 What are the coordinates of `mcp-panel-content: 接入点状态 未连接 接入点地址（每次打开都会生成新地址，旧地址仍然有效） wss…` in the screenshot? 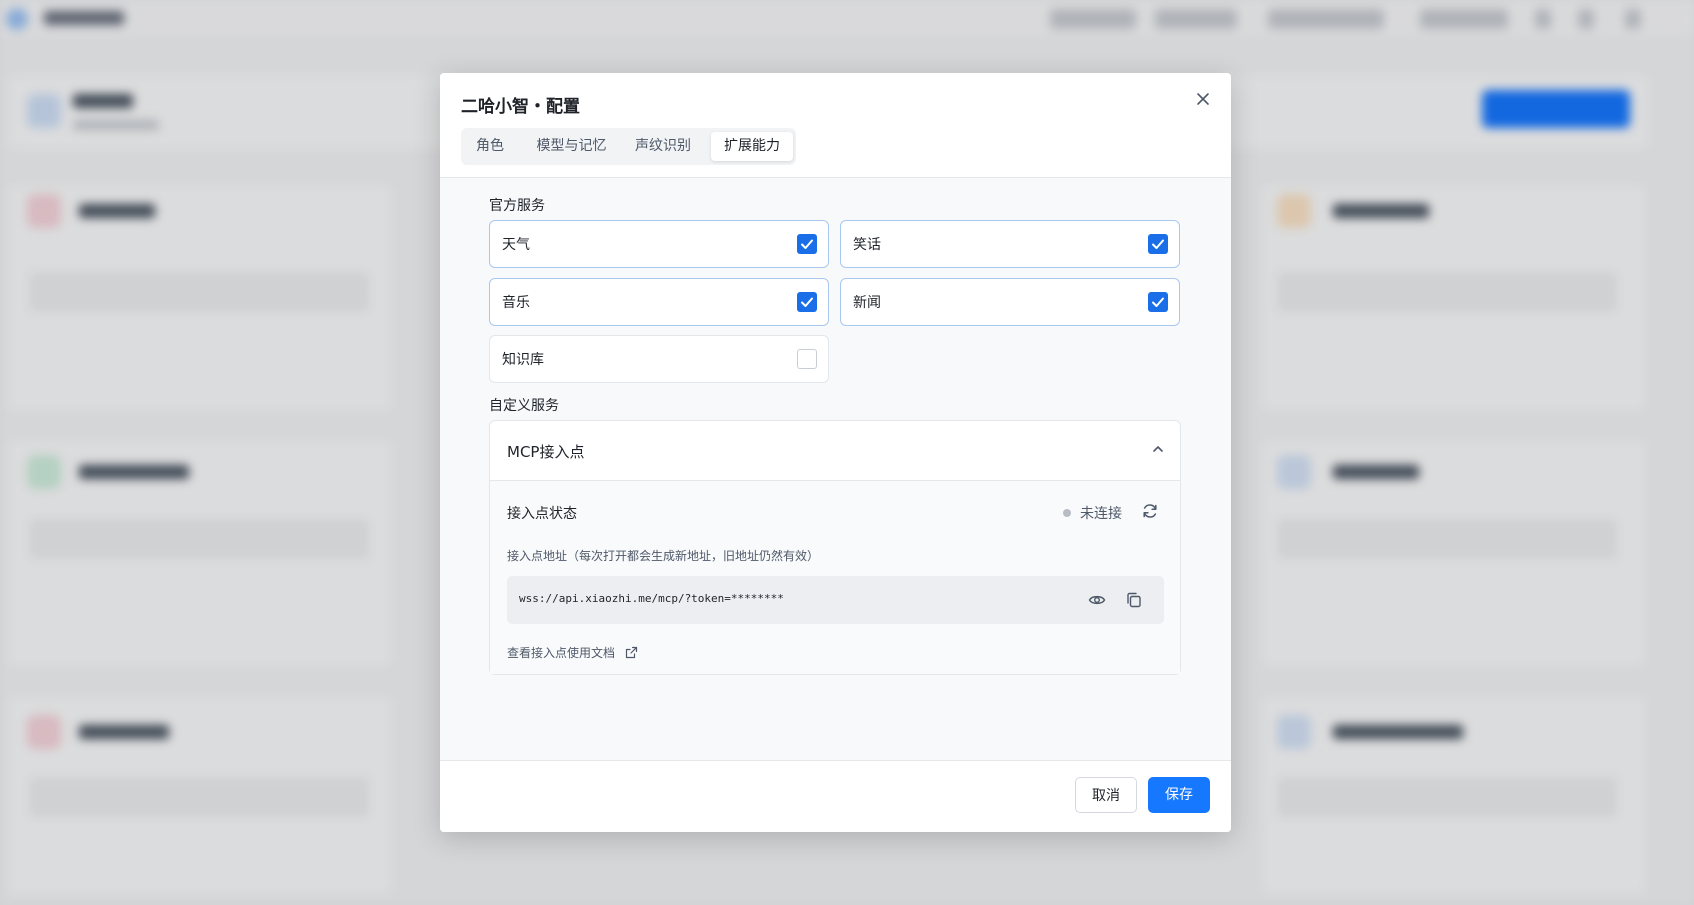 It's located at (835, 577).